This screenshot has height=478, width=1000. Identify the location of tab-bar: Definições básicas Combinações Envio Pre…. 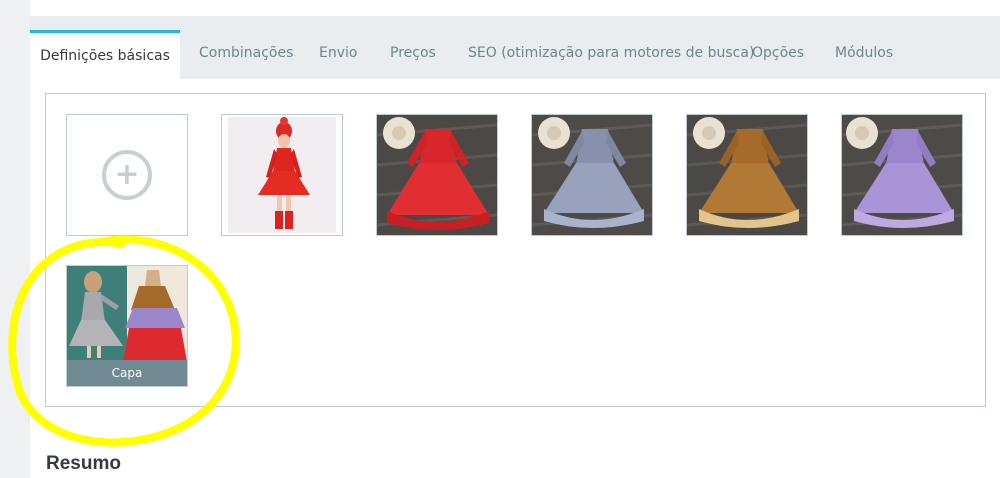
(515, 47).